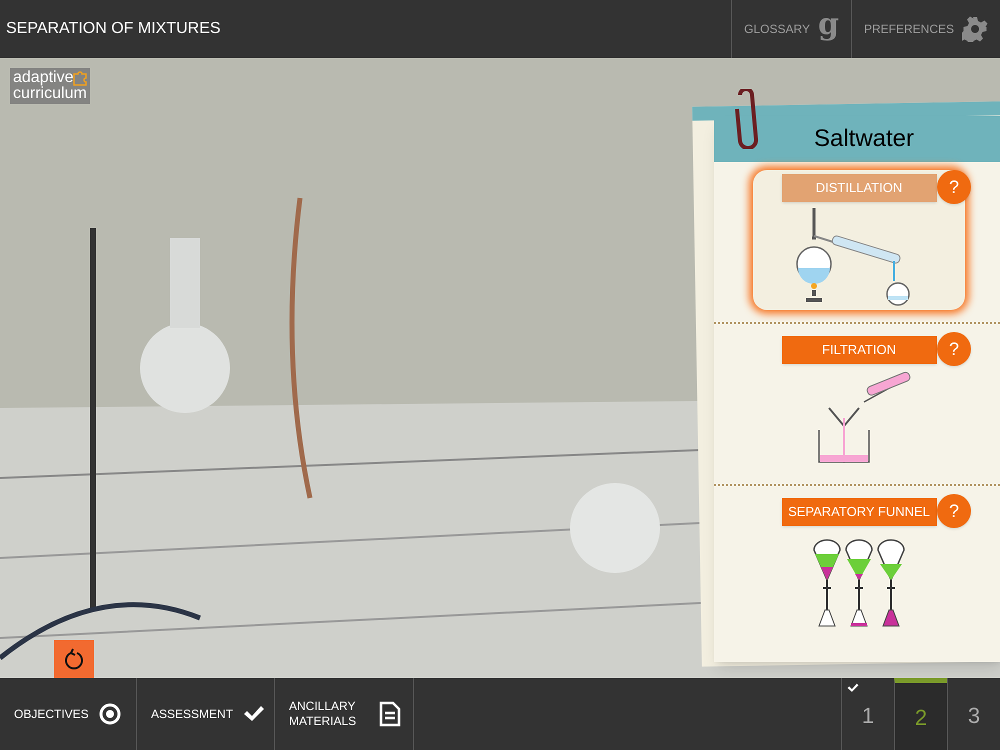  I want to click on nav-button: ASSESSMENT, so click(206, 714).